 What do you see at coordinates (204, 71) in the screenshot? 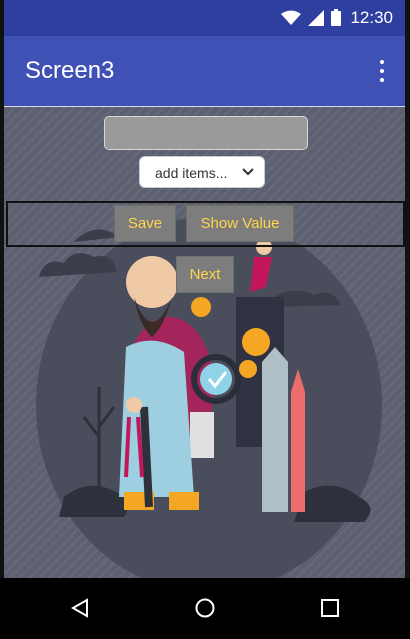
I see `app-bar: Screen3` at bounding box center [204, 71].